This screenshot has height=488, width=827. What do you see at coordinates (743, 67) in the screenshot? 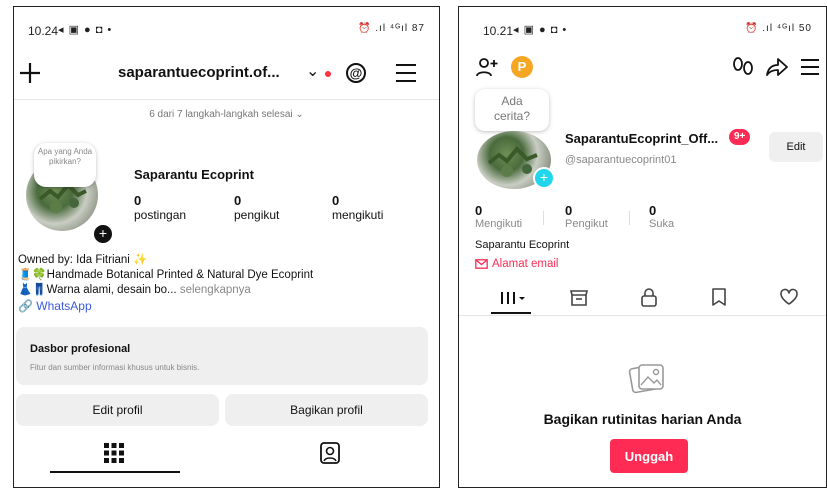
I see `footprint-icon` at bounding box center [743, 67].